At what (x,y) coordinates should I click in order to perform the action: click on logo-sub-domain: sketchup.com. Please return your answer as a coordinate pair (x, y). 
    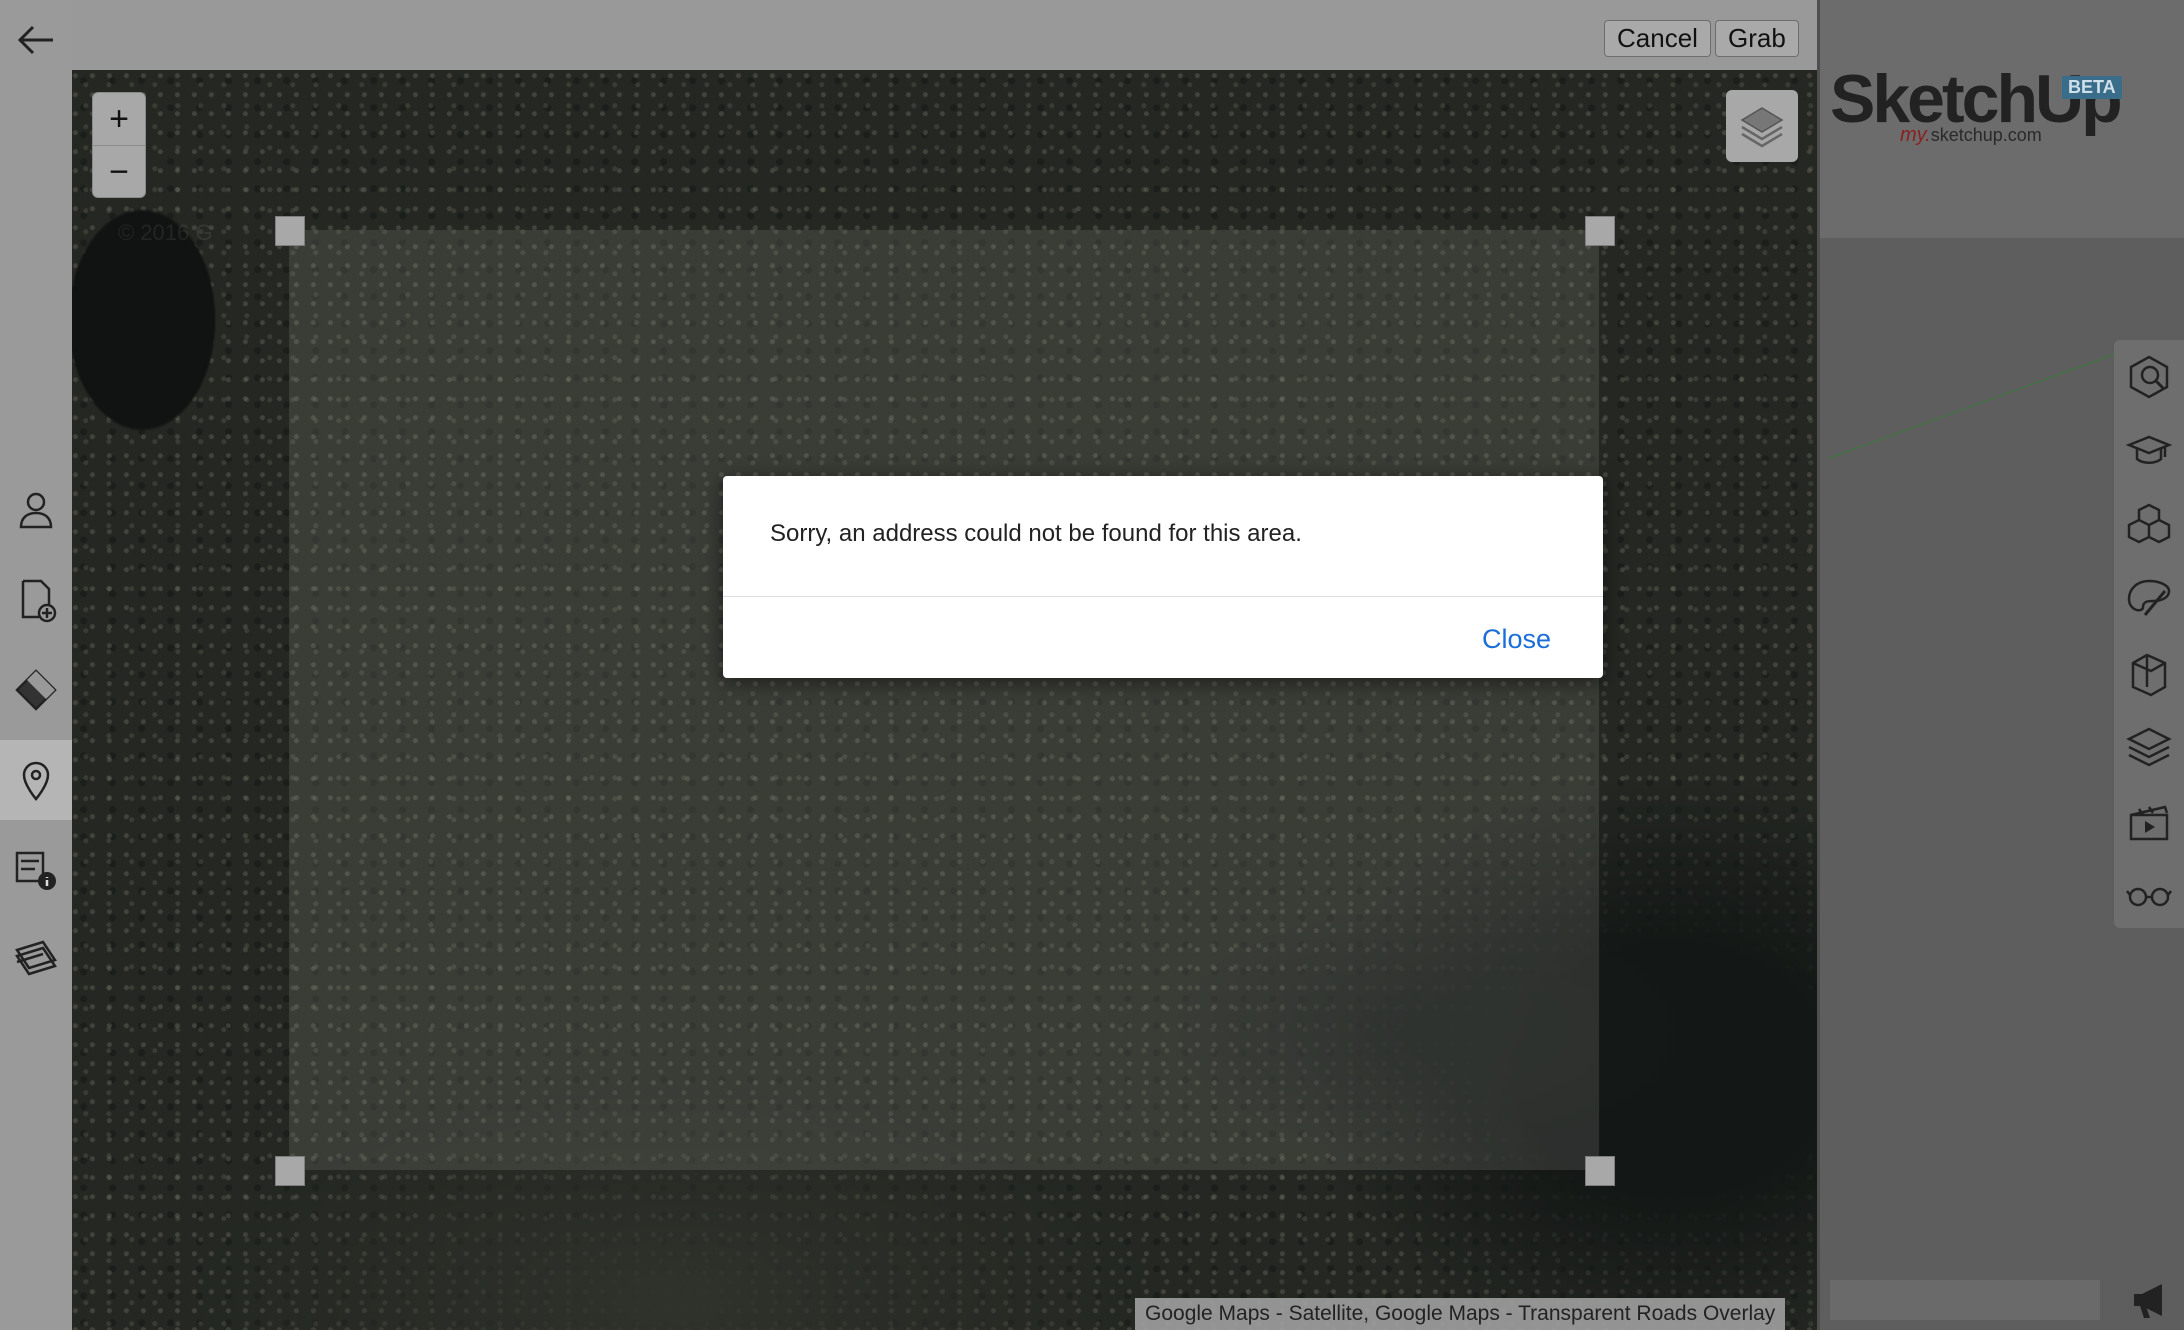
    Looking at the image, I should click on (1986, 135).